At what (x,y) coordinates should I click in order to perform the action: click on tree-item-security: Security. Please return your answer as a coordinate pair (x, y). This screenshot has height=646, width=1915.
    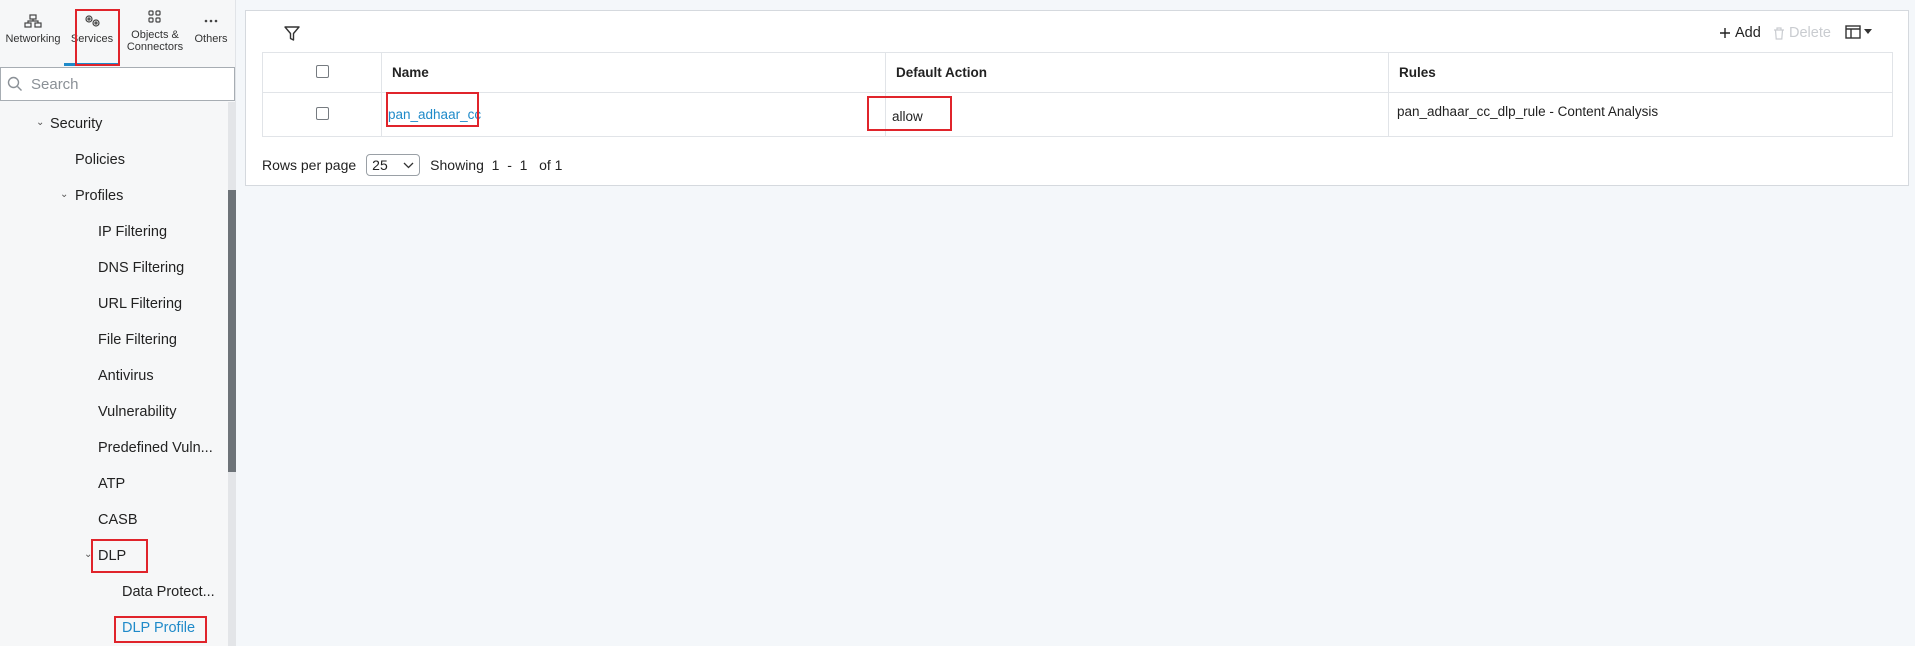
    Looking at the image, I should click on (76, 124).